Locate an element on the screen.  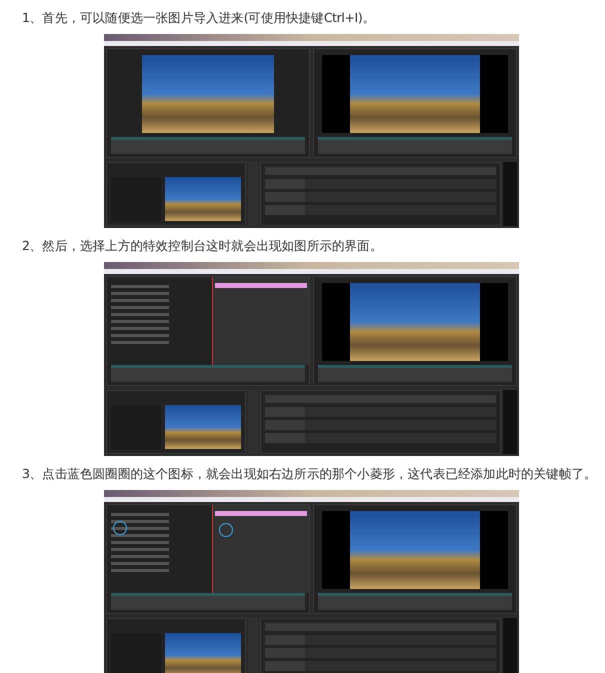
step-instruction: 1、首先，可以随便选一张图片导入进来(可使用快捷键Ctrl+I)。 is located at coordinates (199, 18).